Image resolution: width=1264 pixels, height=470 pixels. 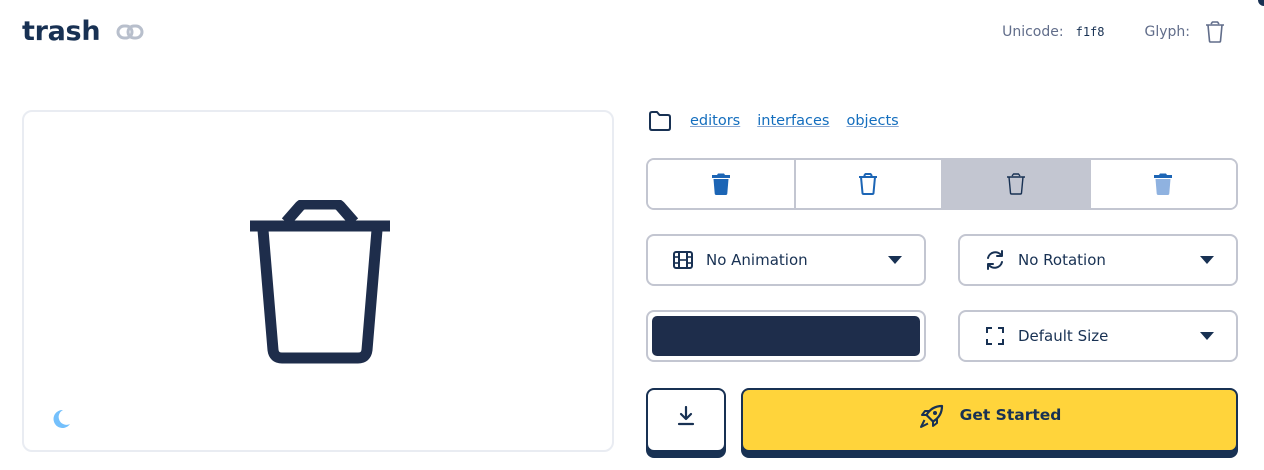 I want to click on get-started-label: Get Started, so click(x=1010, y=415).